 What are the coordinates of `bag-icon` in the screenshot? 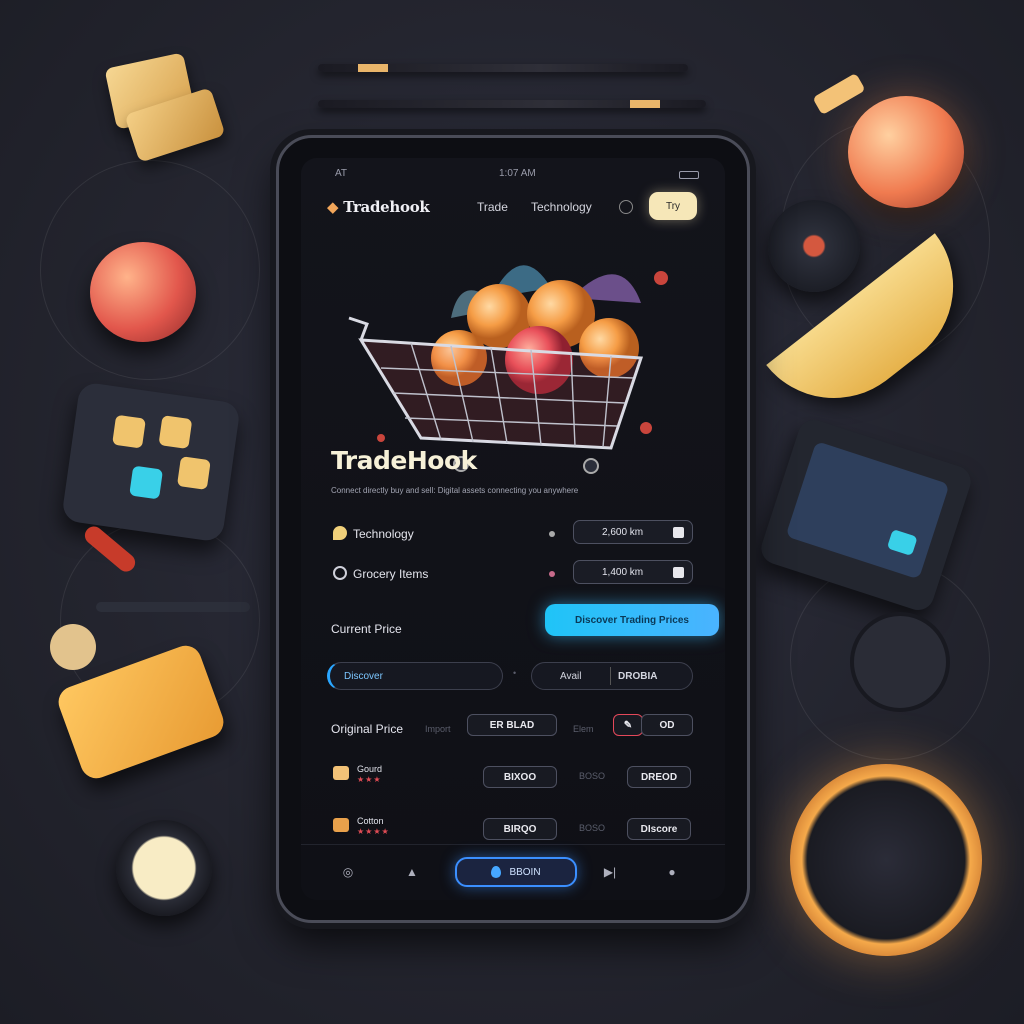 It's located at (341, 773).